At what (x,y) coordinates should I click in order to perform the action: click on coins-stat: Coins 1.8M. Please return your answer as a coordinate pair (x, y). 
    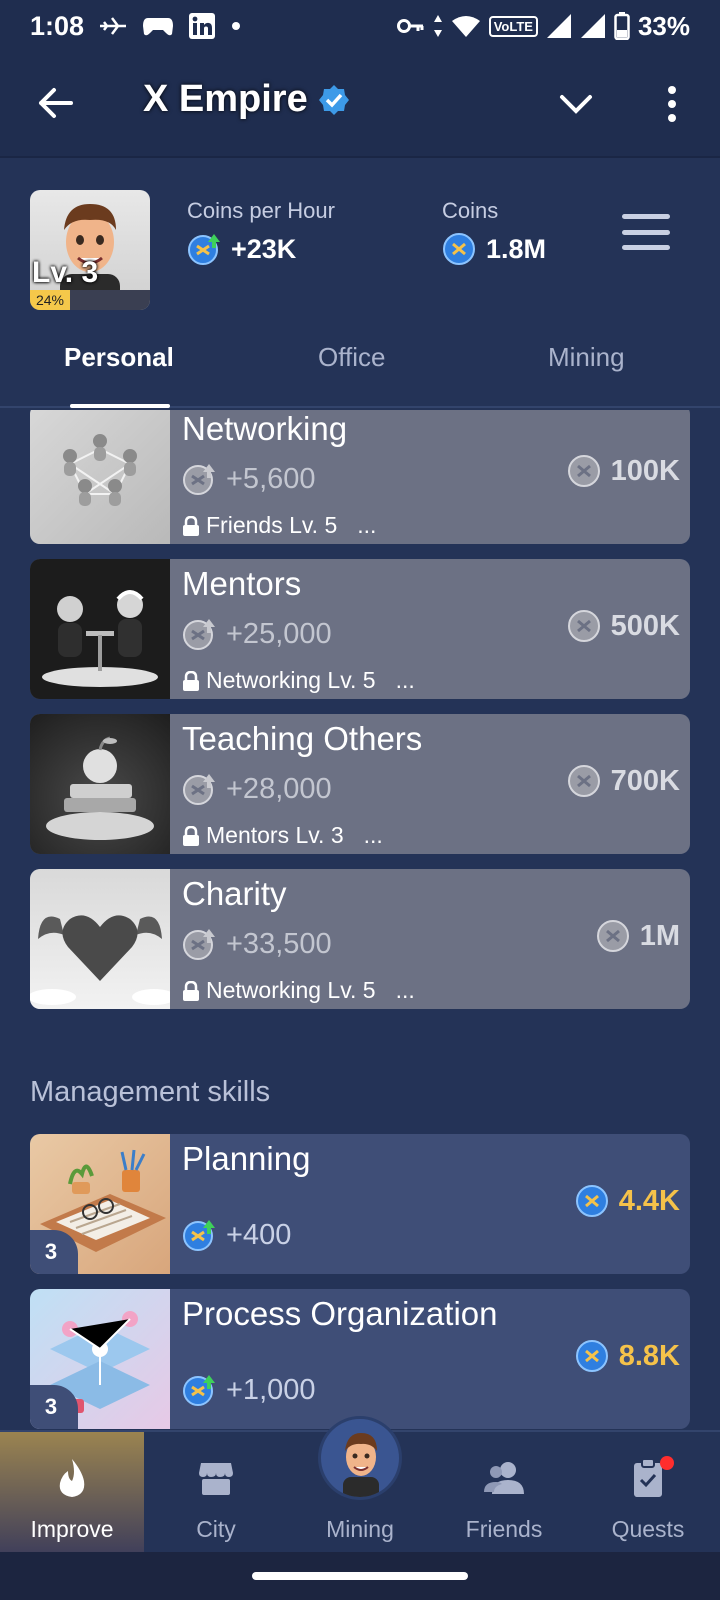
    Looking at the image, I should click on (494, 232).